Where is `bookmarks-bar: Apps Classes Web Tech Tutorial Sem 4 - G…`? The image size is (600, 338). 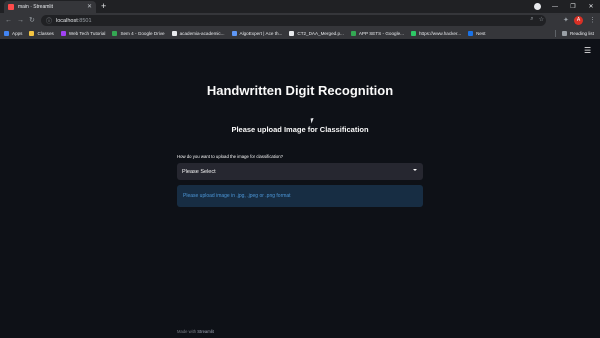 bookmarks-bar: Apps Classes Web Tech Tutorial Sem 4 - G… is located at coordinates (300, 33).